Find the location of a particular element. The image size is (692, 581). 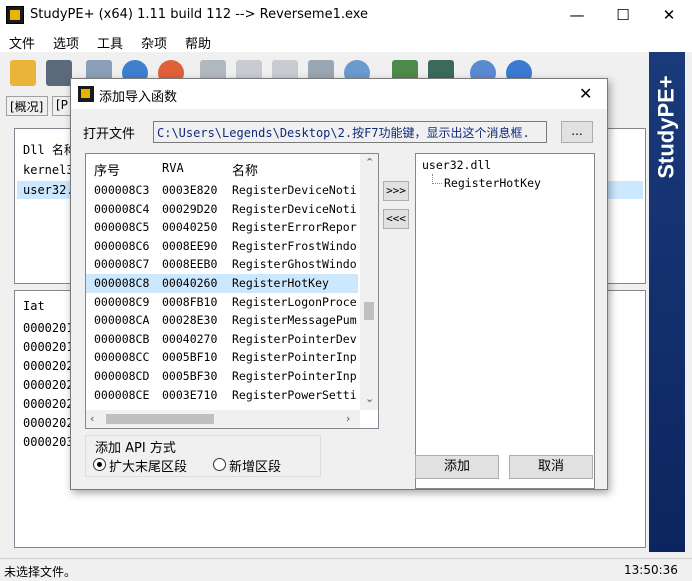

function-ordinal: 000008C9 is located at coordinates (122, 301).